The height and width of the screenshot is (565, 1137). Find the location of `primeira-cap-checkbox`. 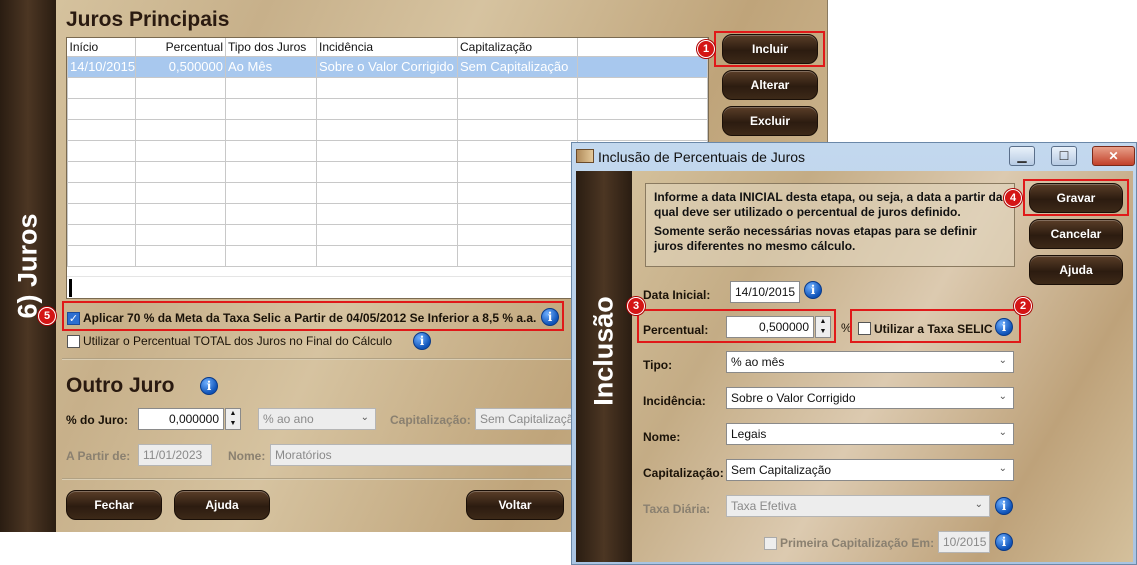

primeira-cap-checkbox is located at coordinates (770, 543).